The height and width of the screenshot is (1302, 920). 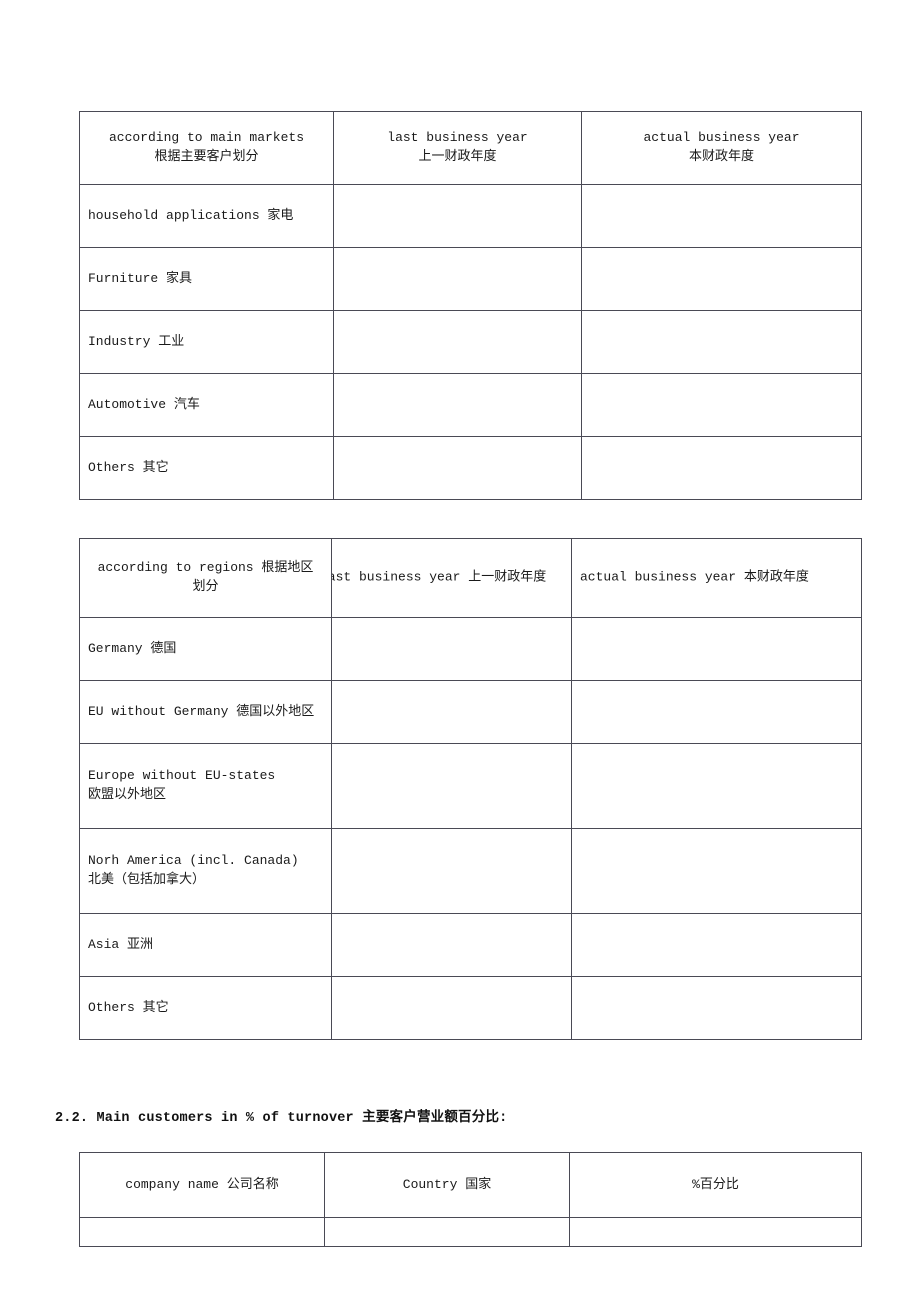 I want to click on table-row: Norh America (incl. Canada) 北美（包括加拿大）, so click(x=470, y=871).